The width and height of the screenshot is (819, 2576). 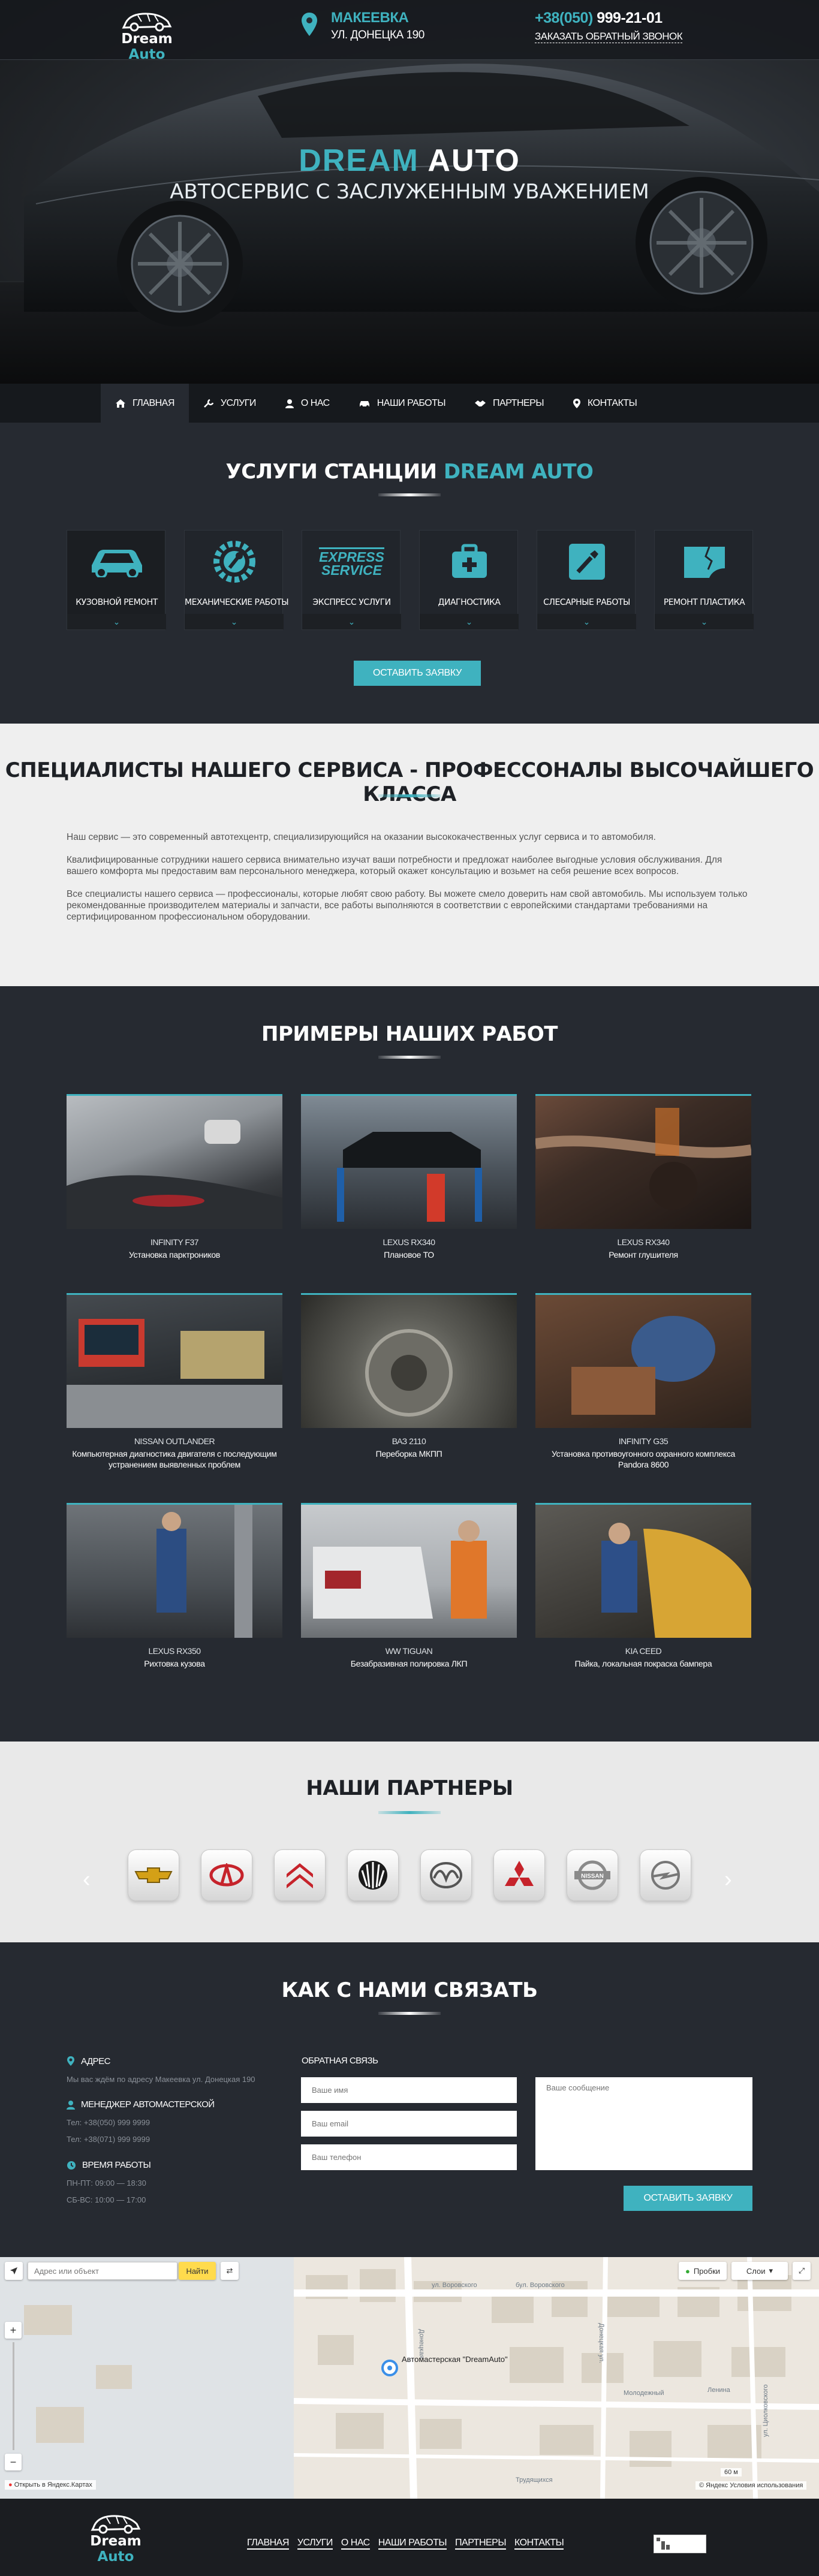 I want to click on partner-chery, so click(x=226, y=1875).